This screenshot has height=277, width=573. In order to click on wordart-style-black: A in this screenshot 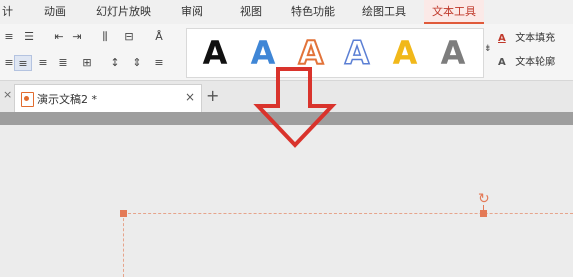, I will do `click(215, 53)`.